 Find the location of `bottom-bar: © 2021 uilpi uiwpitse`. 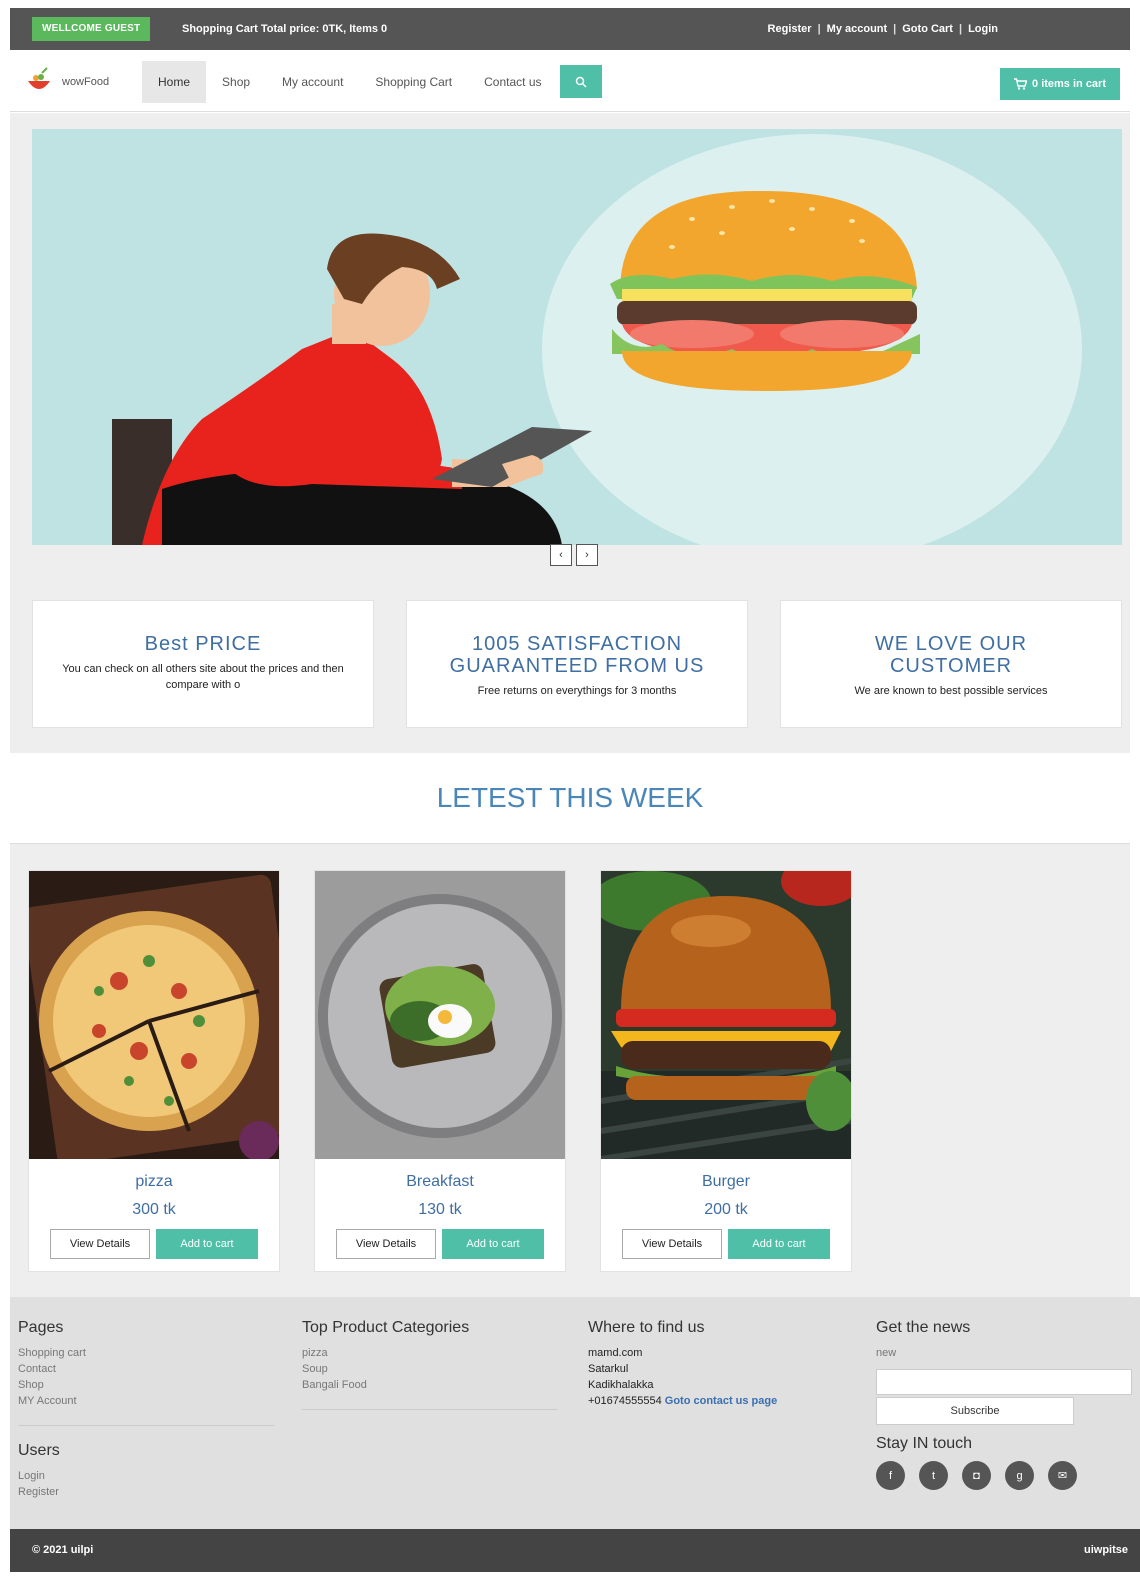

bottom-bar: © 2021 uilpi uiwpitse is located at coordinates (575, 1550).